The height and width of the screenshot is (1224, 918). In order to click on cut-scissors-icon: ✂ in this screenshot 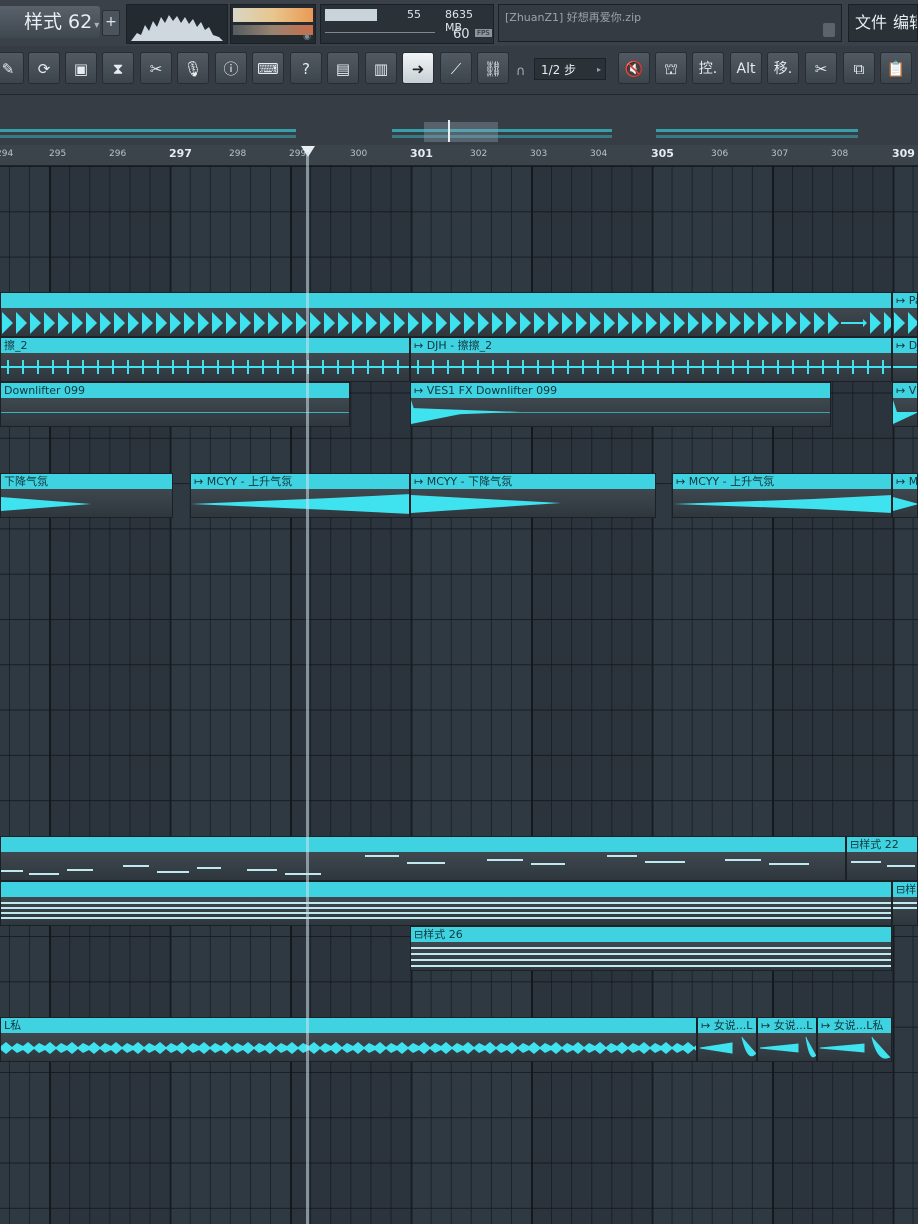, I will do `click(156, 68)`.